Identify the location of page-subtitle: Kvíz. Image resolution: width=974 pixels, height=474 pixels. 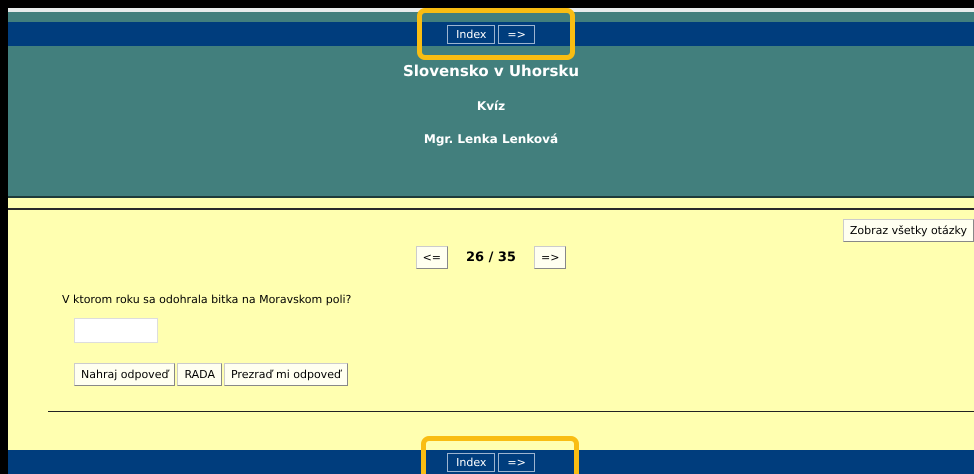
(491, 106).